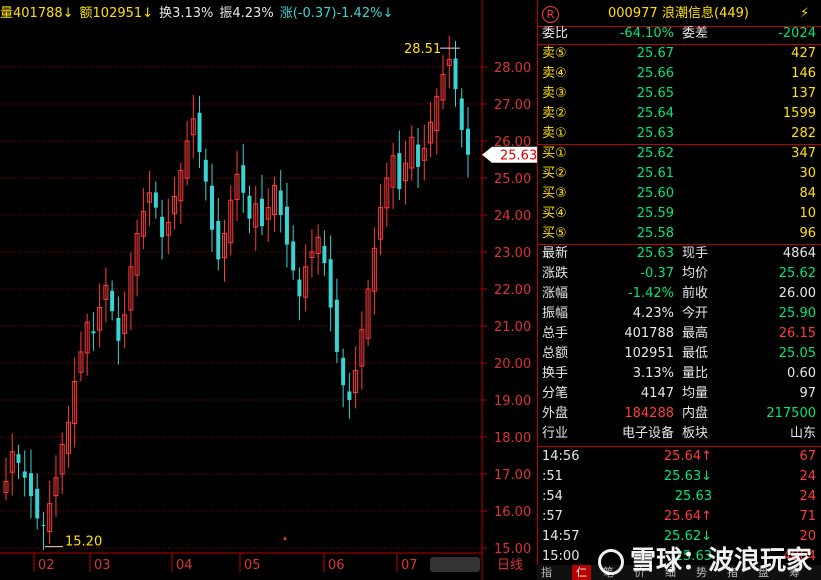 Image resolution: width=821 pixels, height=580 pixels. What do you see at coordinates (657, 393) in the screenshot?
I see `stat-value: 4147` at bounding box center [657, 393].